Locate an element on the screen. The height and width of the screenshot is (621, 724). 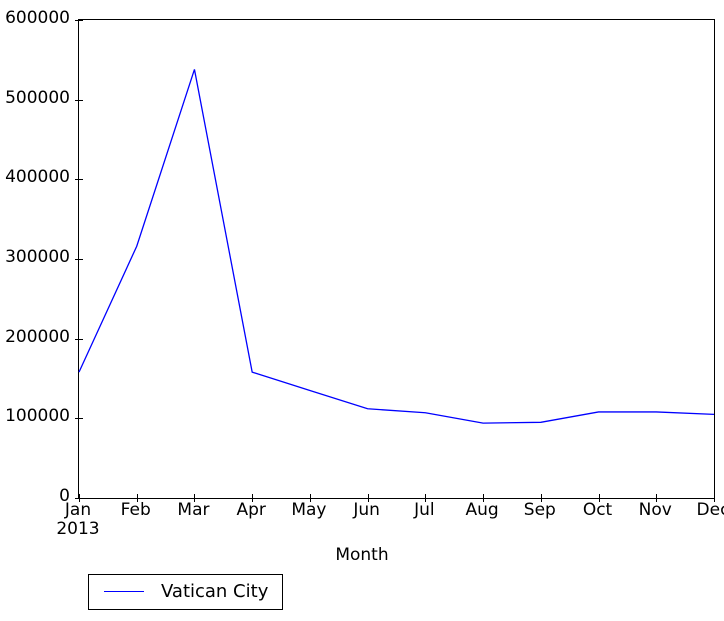
legend-line-swatch is located at coordinates (124, 592).